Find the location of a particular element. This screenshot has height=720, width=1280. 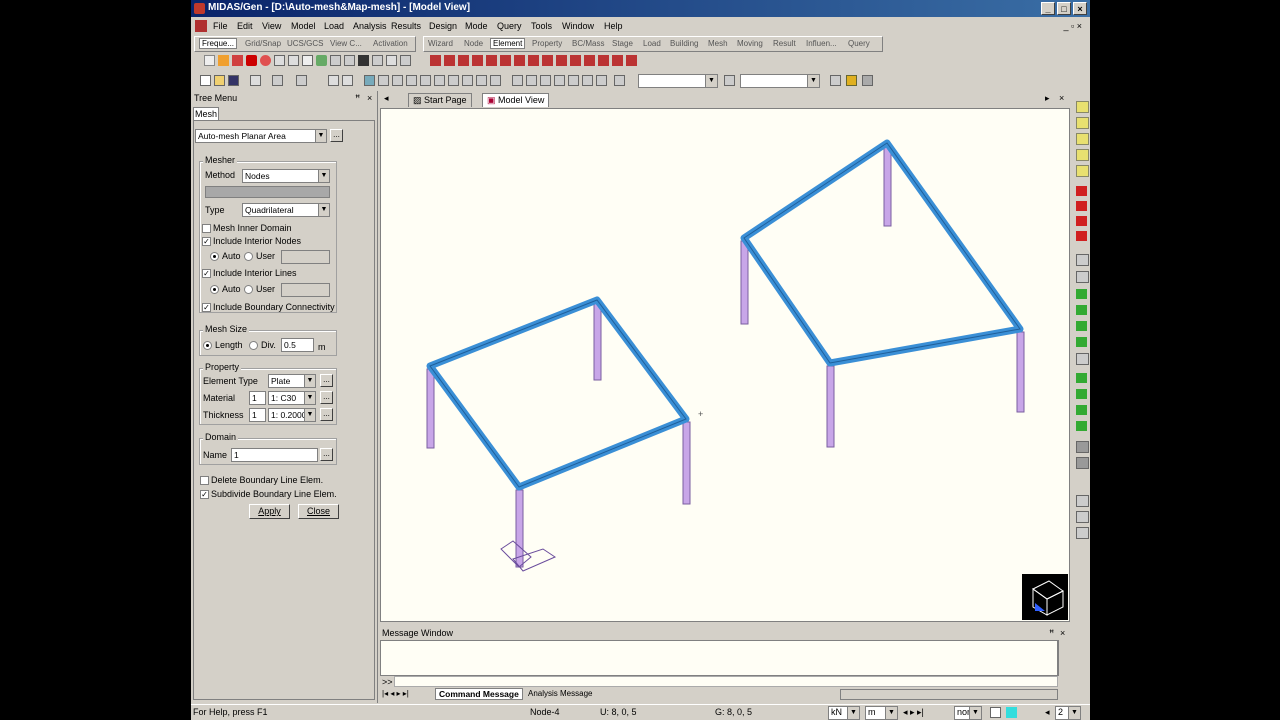

element-icon is located at coordinates (293, 60).